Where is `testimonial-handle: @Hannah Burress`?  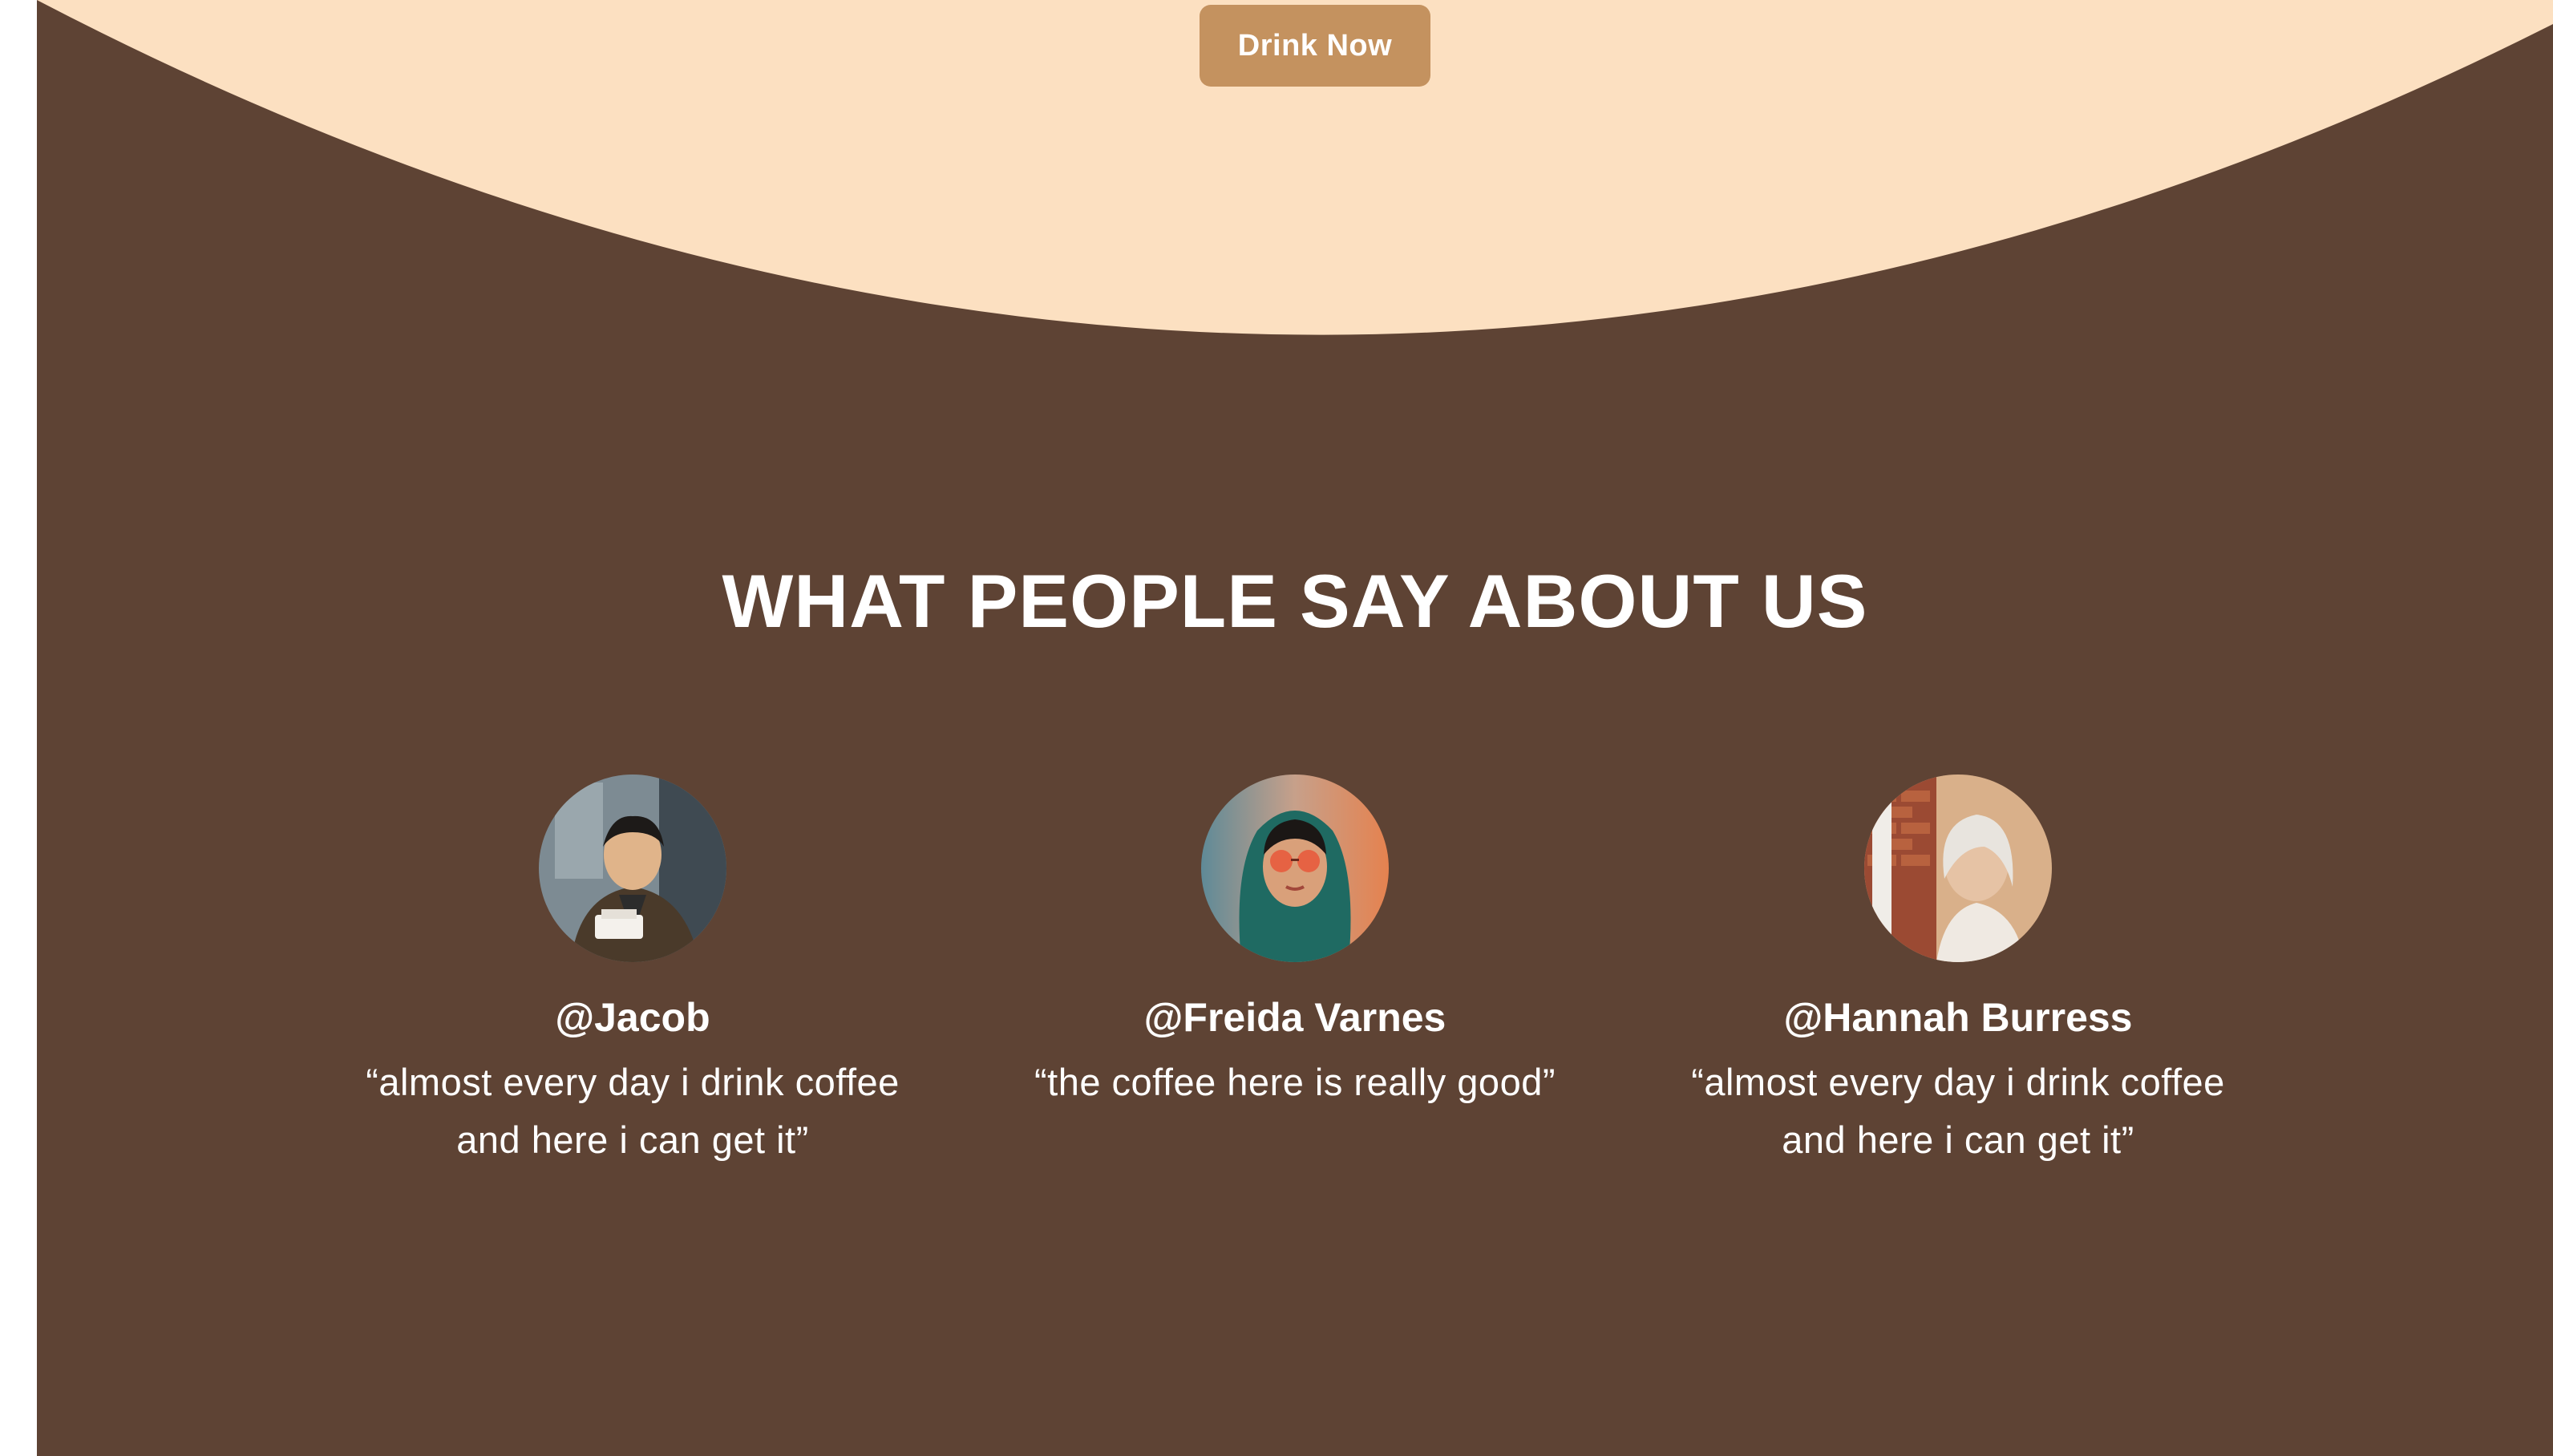 testimonial-handle: @Hannah Burress is located at coordinates (1958, 1017).